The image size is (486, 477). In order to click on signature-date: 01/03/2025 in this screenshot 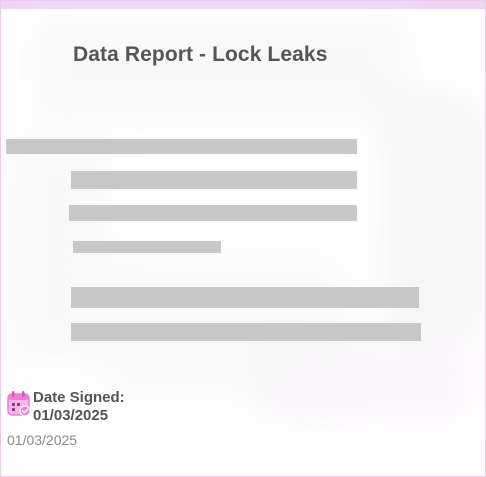, I will do `click(42, 440)`.